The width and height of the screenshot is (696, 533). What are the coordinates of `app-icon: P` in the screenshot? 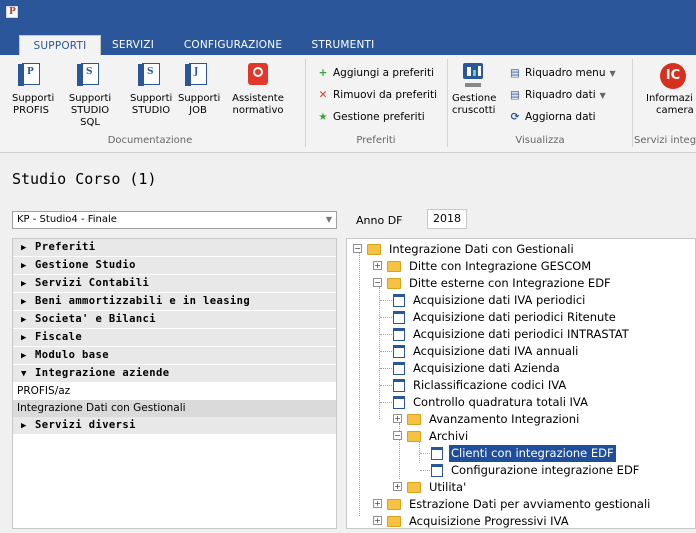 It's located at (12, 12).